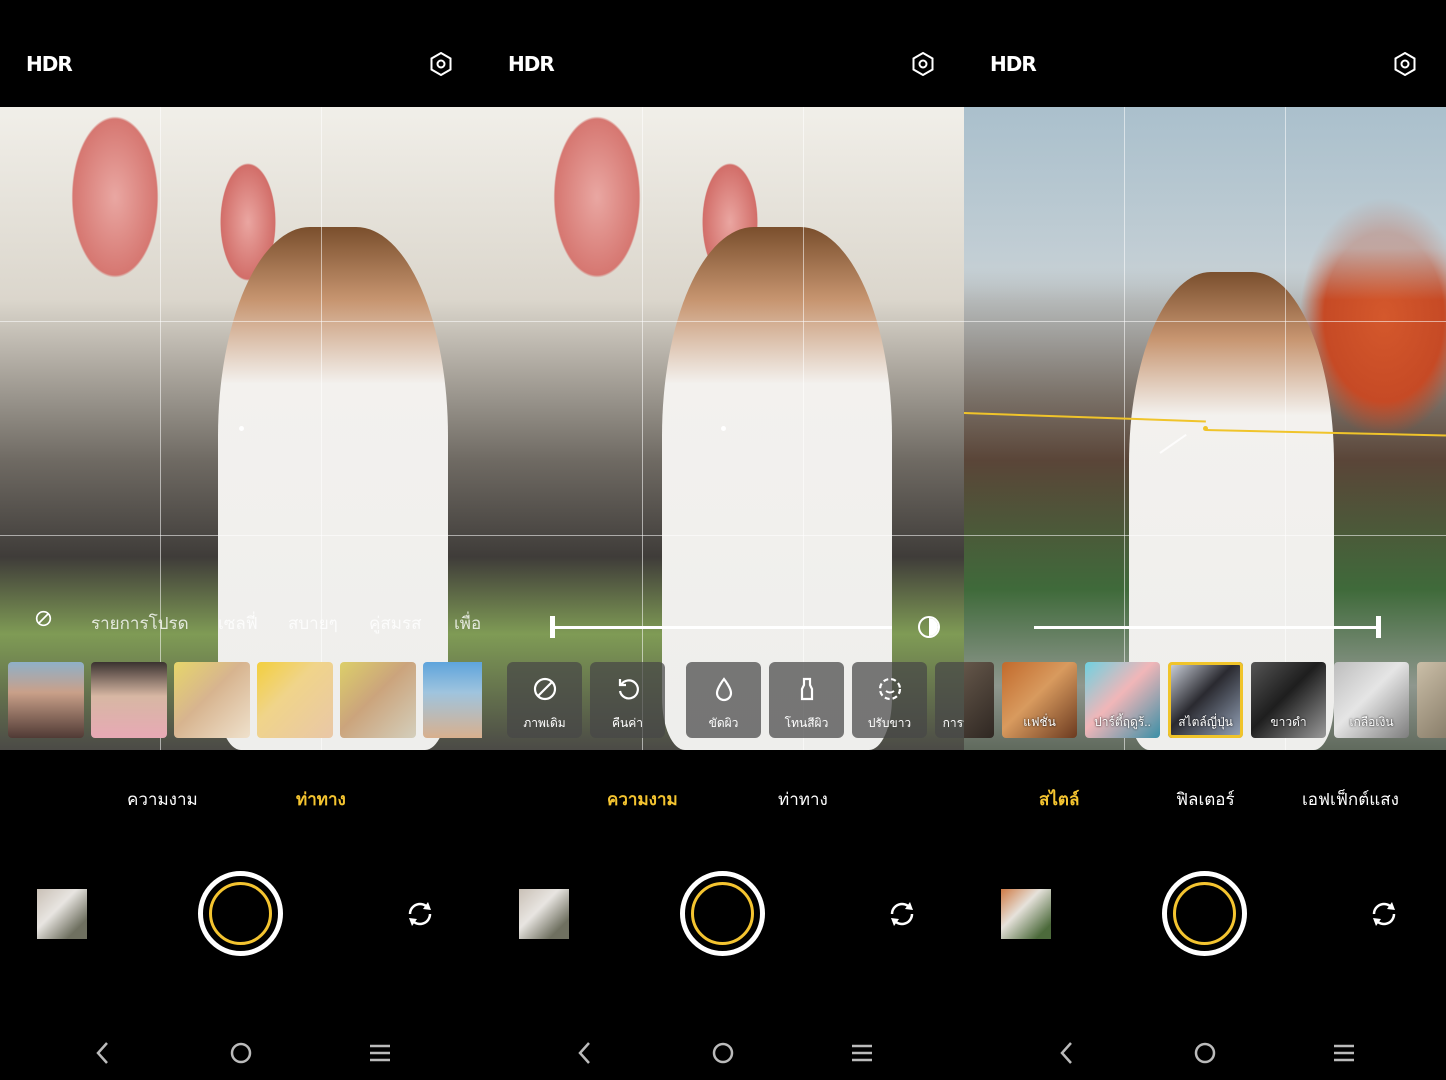  Describe the element at coordinates (1205, 799) in the screenshot. I see `mode-filter: ฟิลเตอร์` at that location.